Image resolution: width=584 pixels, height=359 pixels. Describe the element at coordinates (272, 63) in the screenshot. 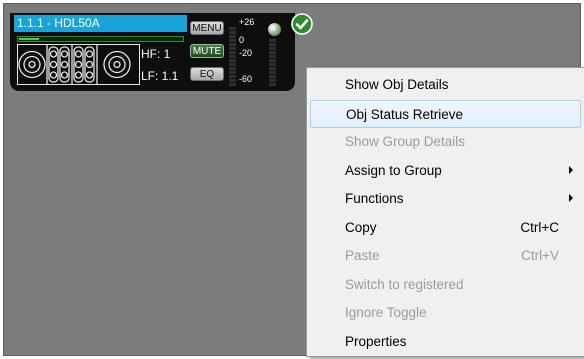

I see `level-meter-right` at that location.